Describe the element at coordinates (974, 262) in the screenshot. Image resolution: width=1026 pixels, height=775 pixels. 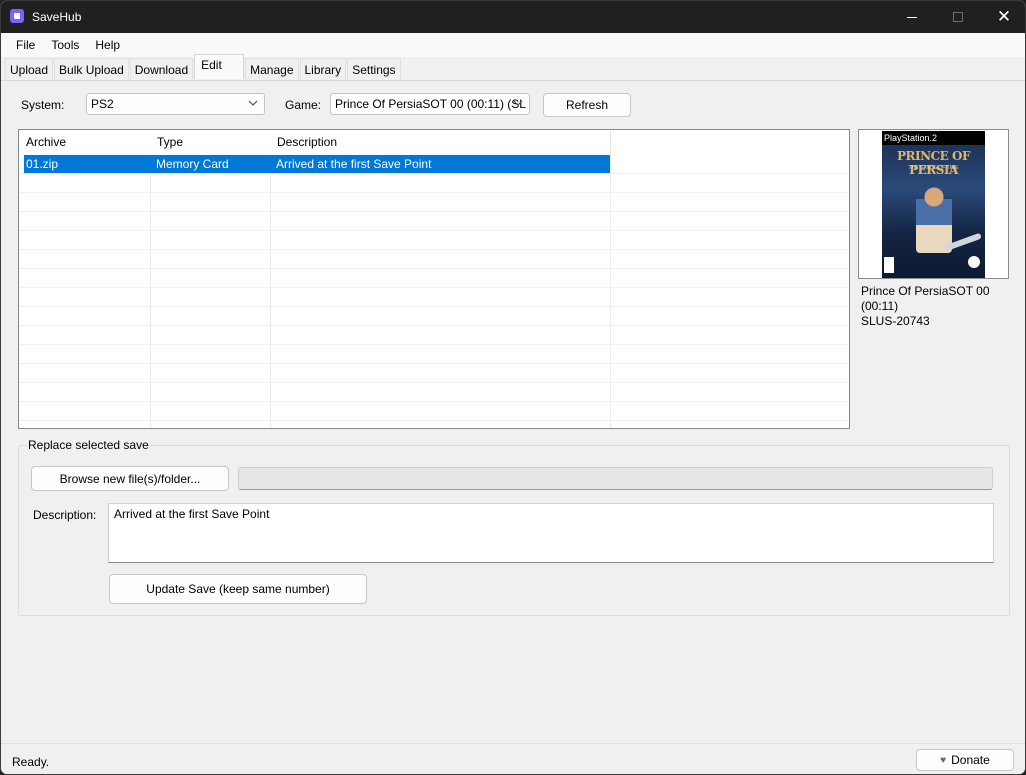
I see `ubisoft-logo-icon` at that location.